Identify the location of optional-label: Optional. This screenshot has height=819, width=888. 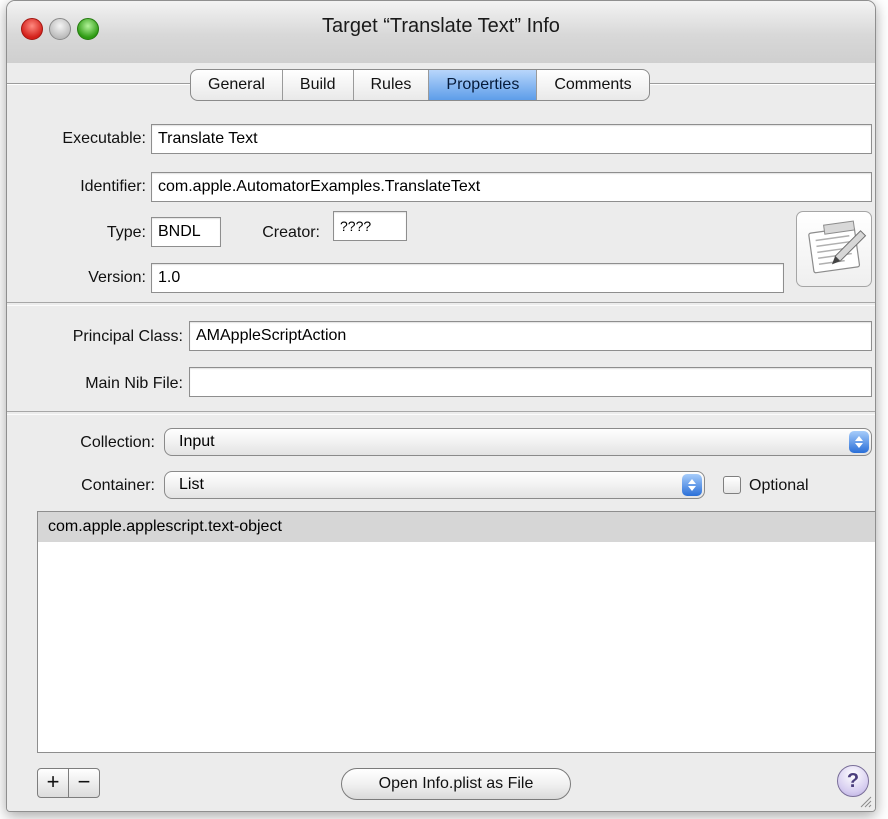
(779, 486).